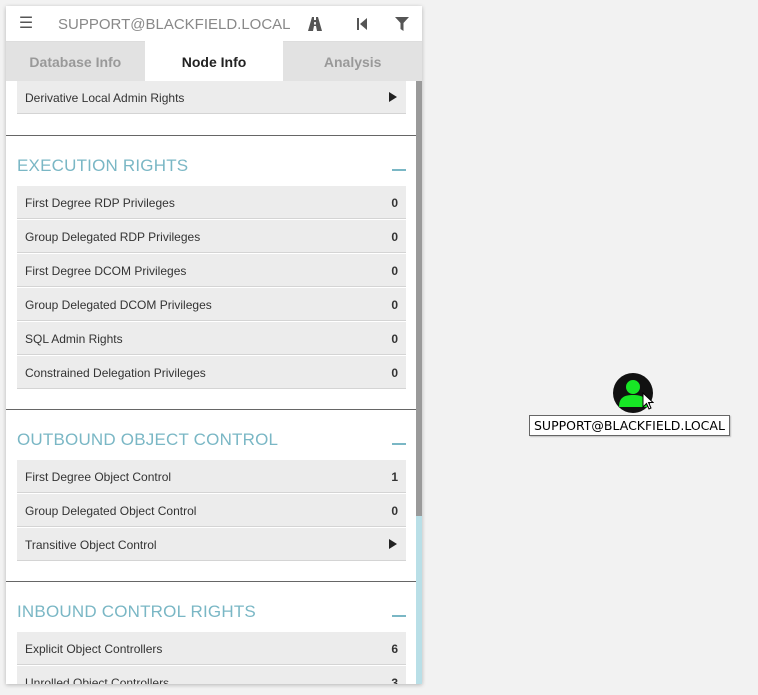 Image resolution: width=758 pixels, height=695 pixels. Describe the element at coordinates (362, 24) in the screenshot. I see `back-icon` at that location.